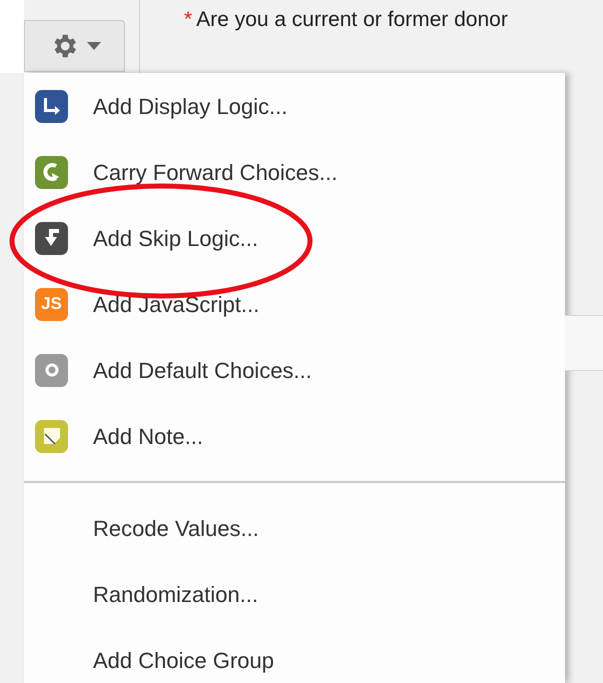 The image size is (603, 683). Describe the element at coordinates (294, 655) in the screenshot. I see `menu-item: Add Choice Group` at that location.